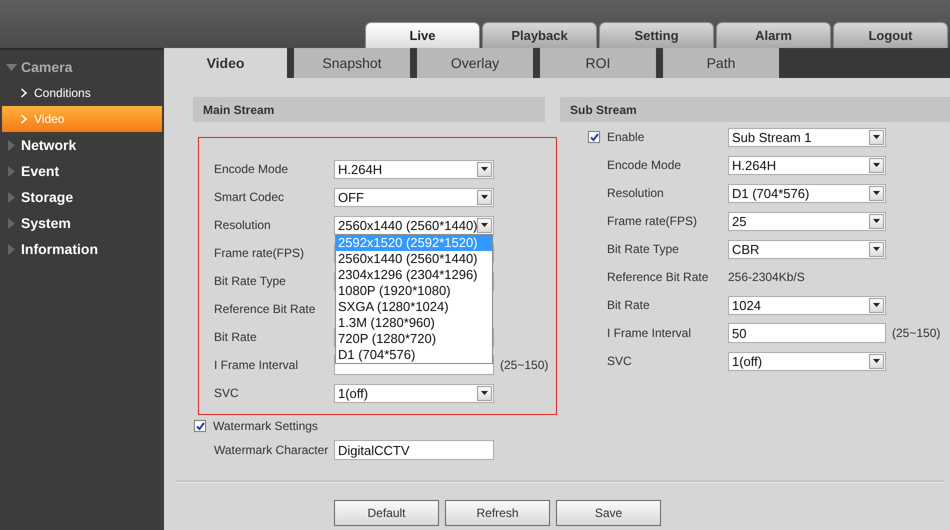  Describe the element at coordinates (352, 63) in the screenshot. I see `tab: Snapshot` at that location.